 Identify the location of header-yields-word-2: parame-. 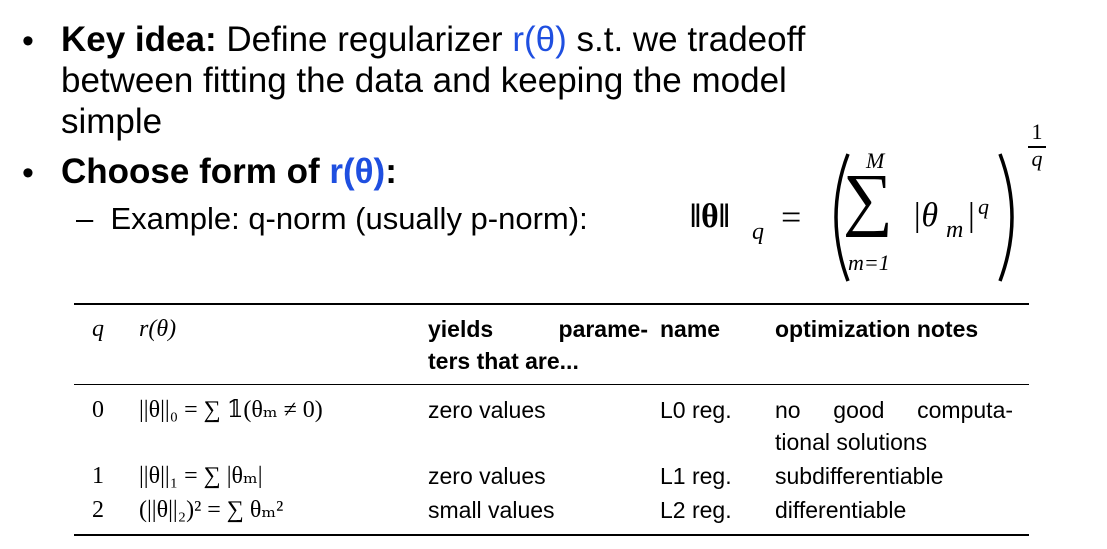
(603, 329).